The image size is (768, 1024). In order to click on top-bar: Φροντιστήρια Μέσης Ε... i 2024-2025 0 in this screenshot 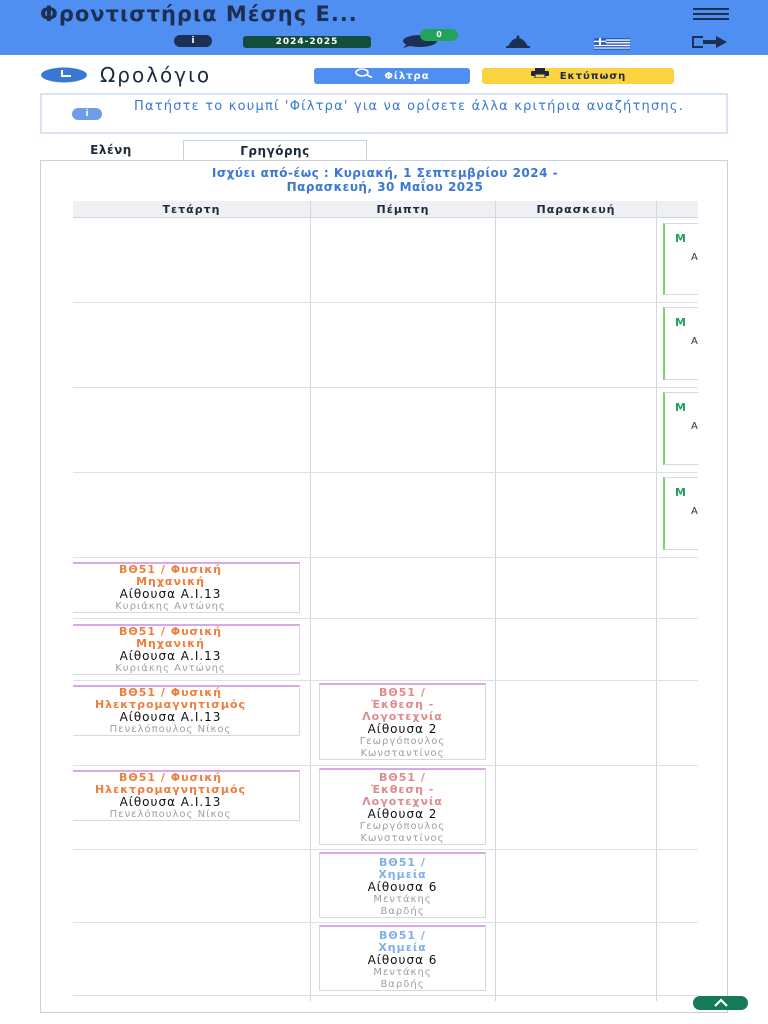, I will do `click(384, 27)`.